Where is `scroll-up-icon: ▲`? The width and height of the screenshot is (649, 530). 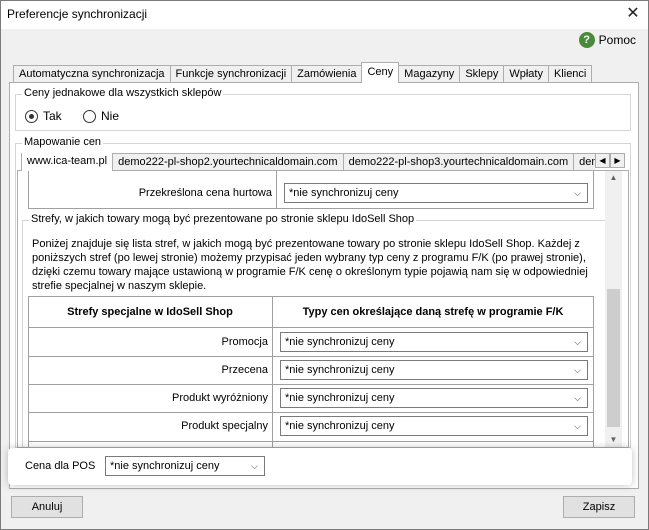
scroll-up-icon: ▲ is located at coordinates (613, 178).